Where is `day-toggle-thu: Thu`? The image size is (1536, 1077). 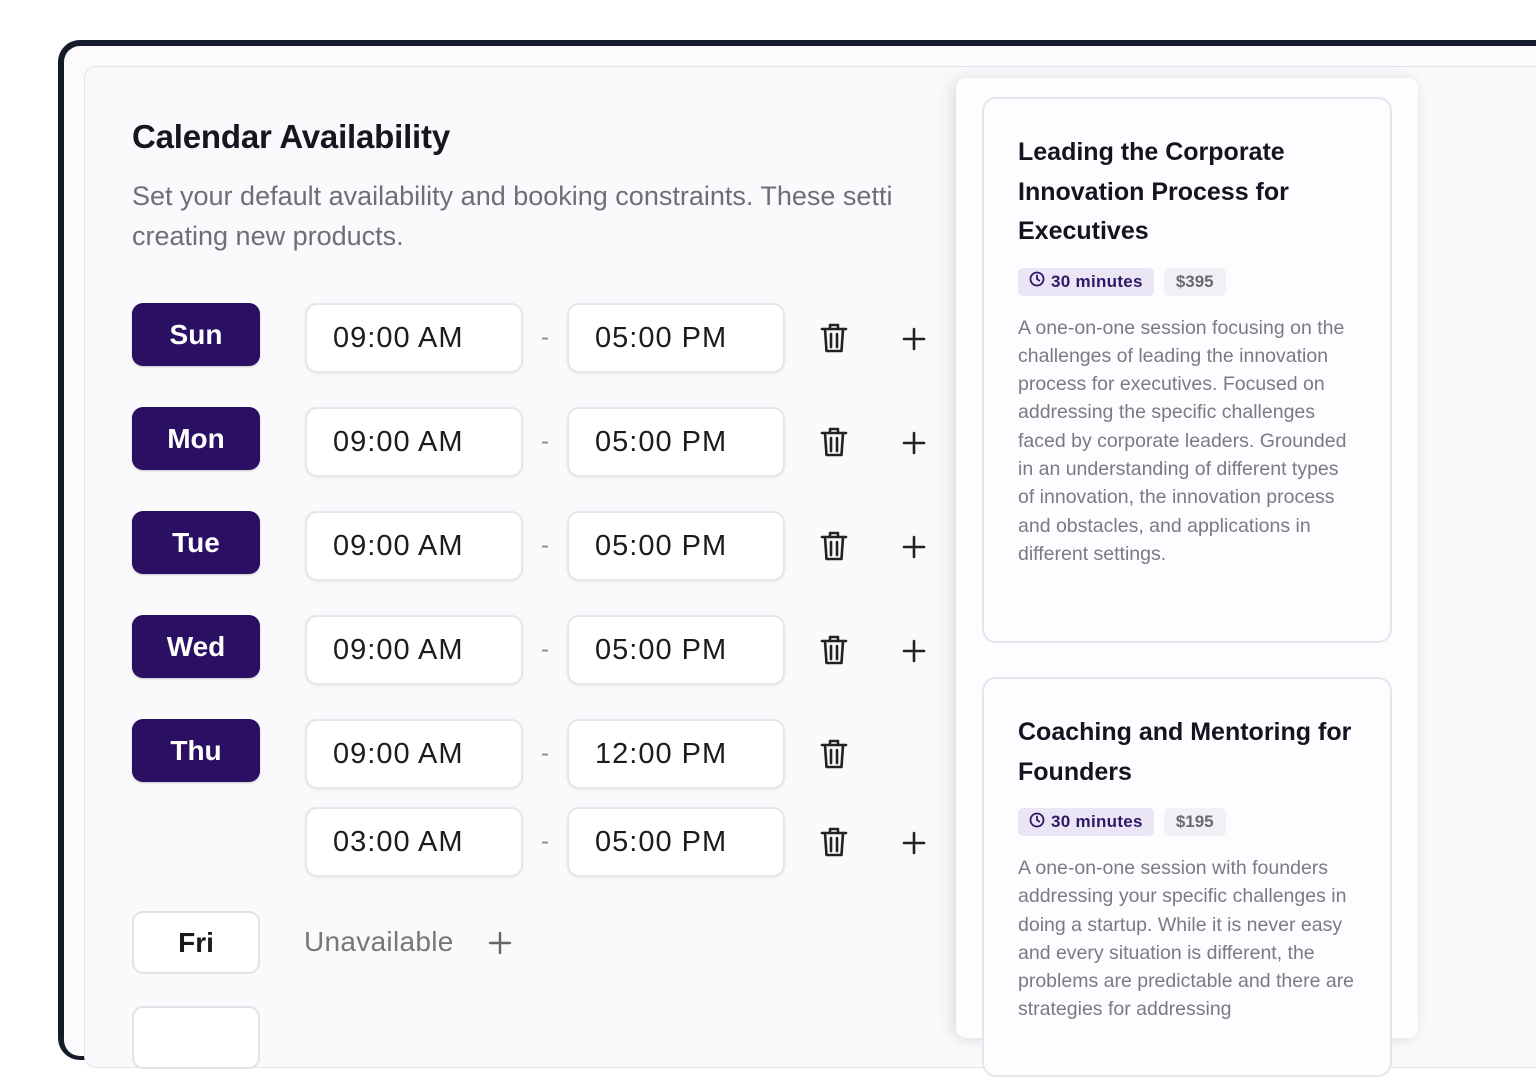 day-toggle-thu: Thu is located at coordinates (196, 750).